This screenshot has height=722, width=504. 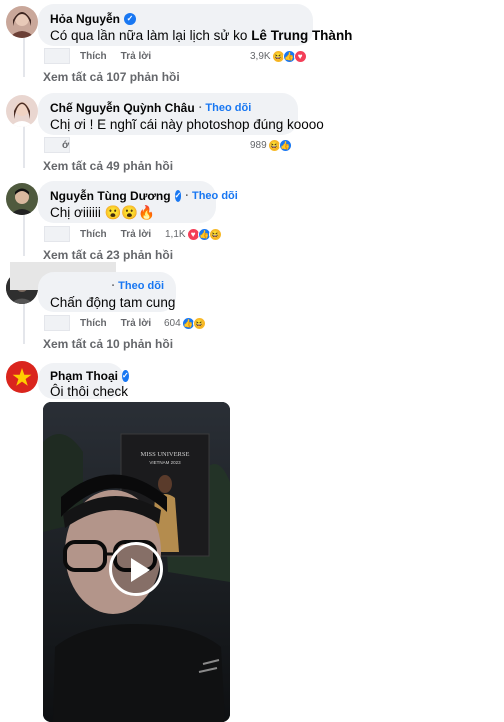 I want to click on reaction-summary: 3,9K 😆 👍 ♥, so click(x=278, y=56).